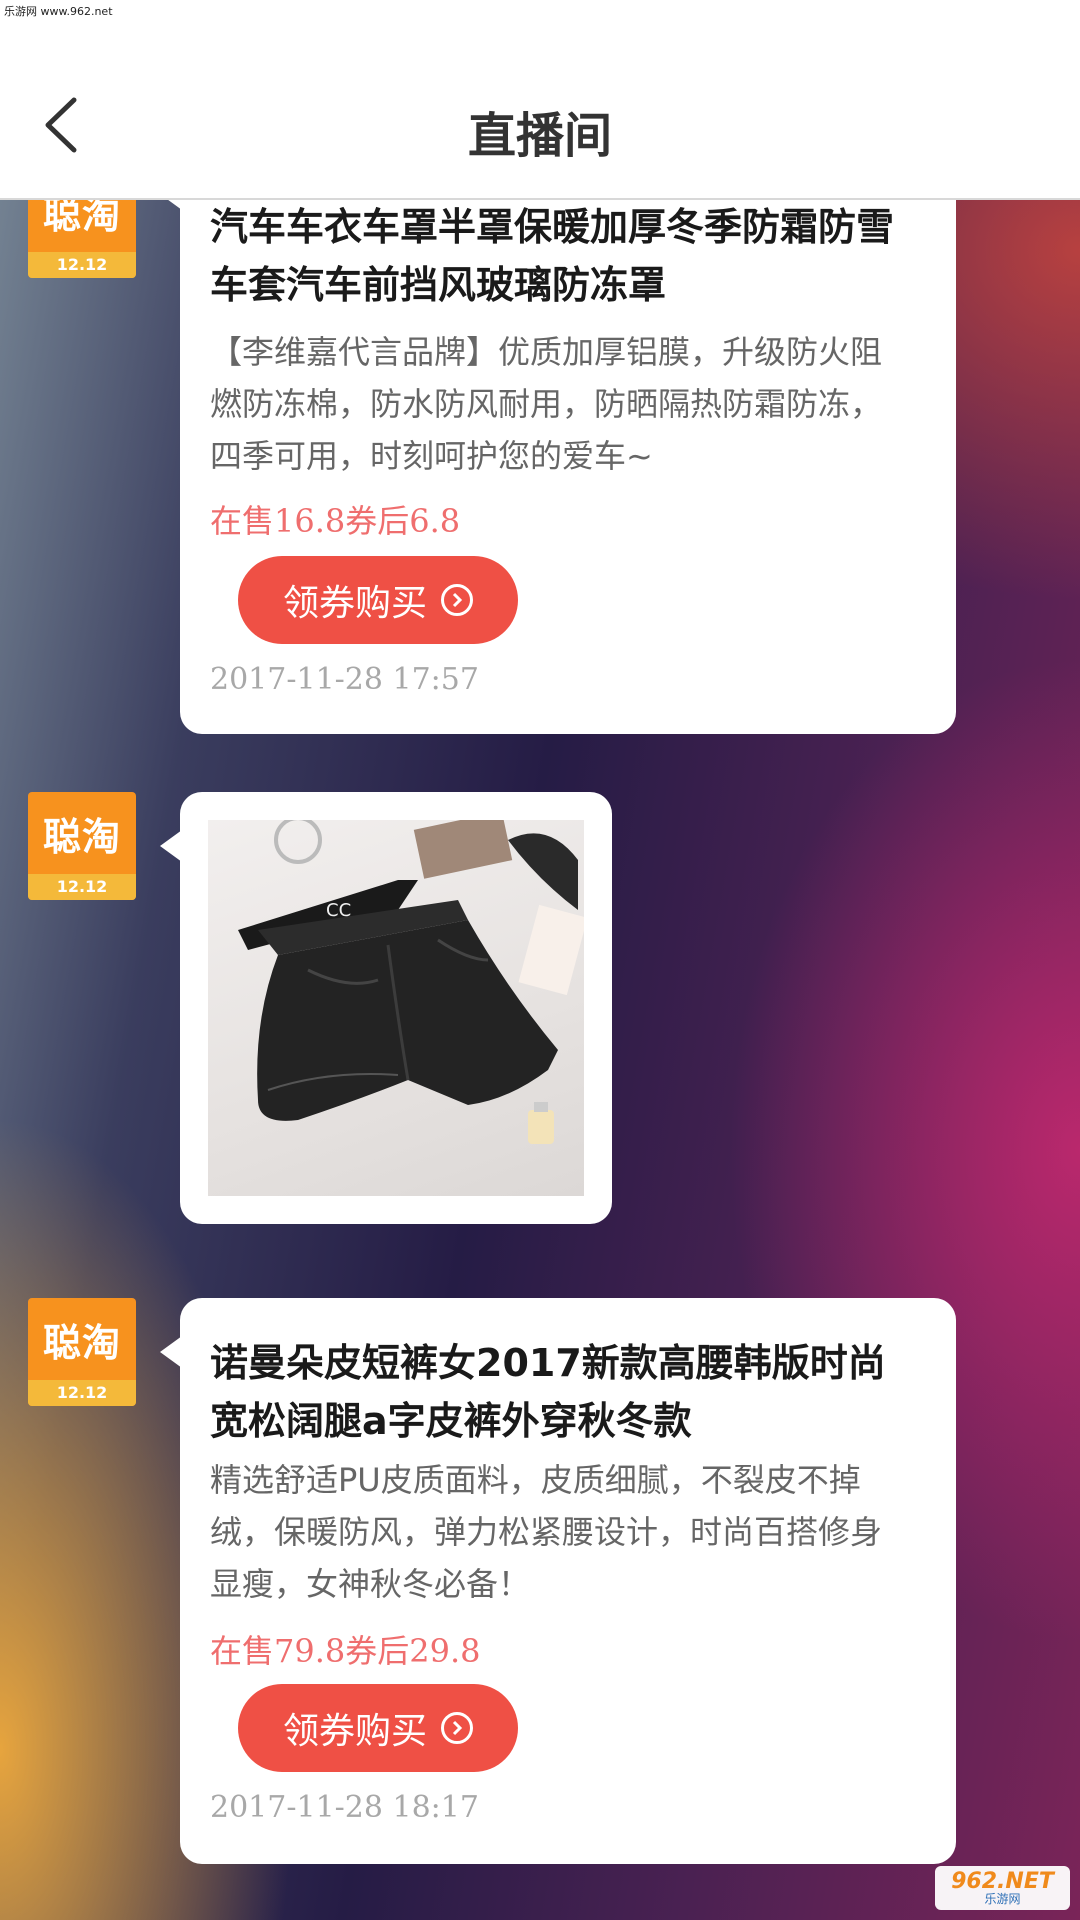 This screenshot has width=1080, height=1920. I want to click on product-photo: CC, so click(396, 1008).